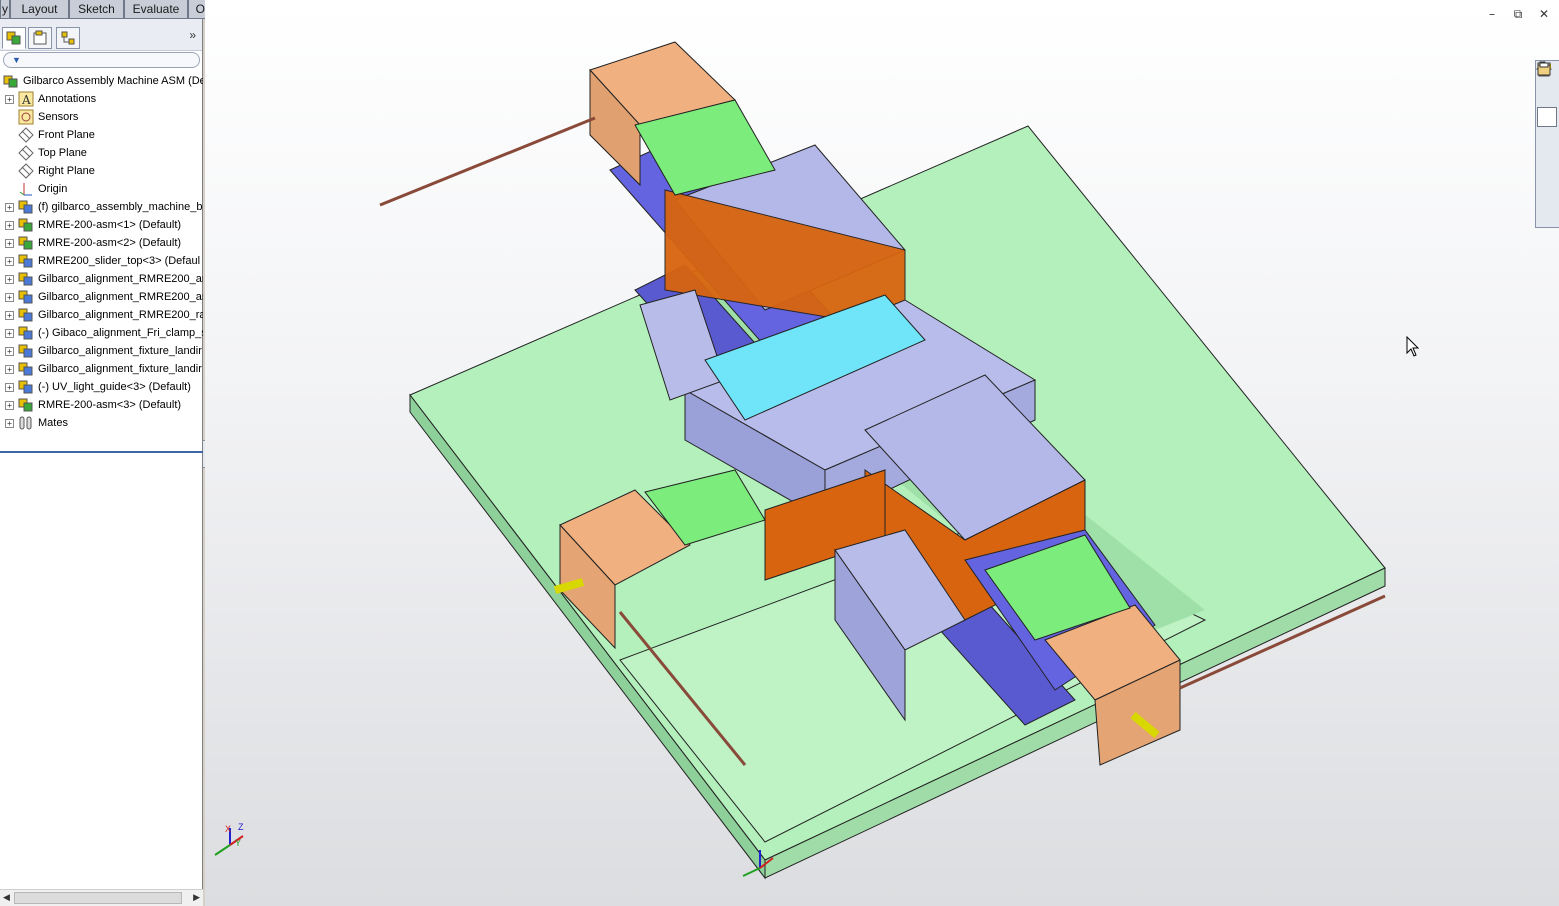 The width and height of the screenshot is (1559, 906). I want to click on triad-y-label: Y, so click(238, 843).